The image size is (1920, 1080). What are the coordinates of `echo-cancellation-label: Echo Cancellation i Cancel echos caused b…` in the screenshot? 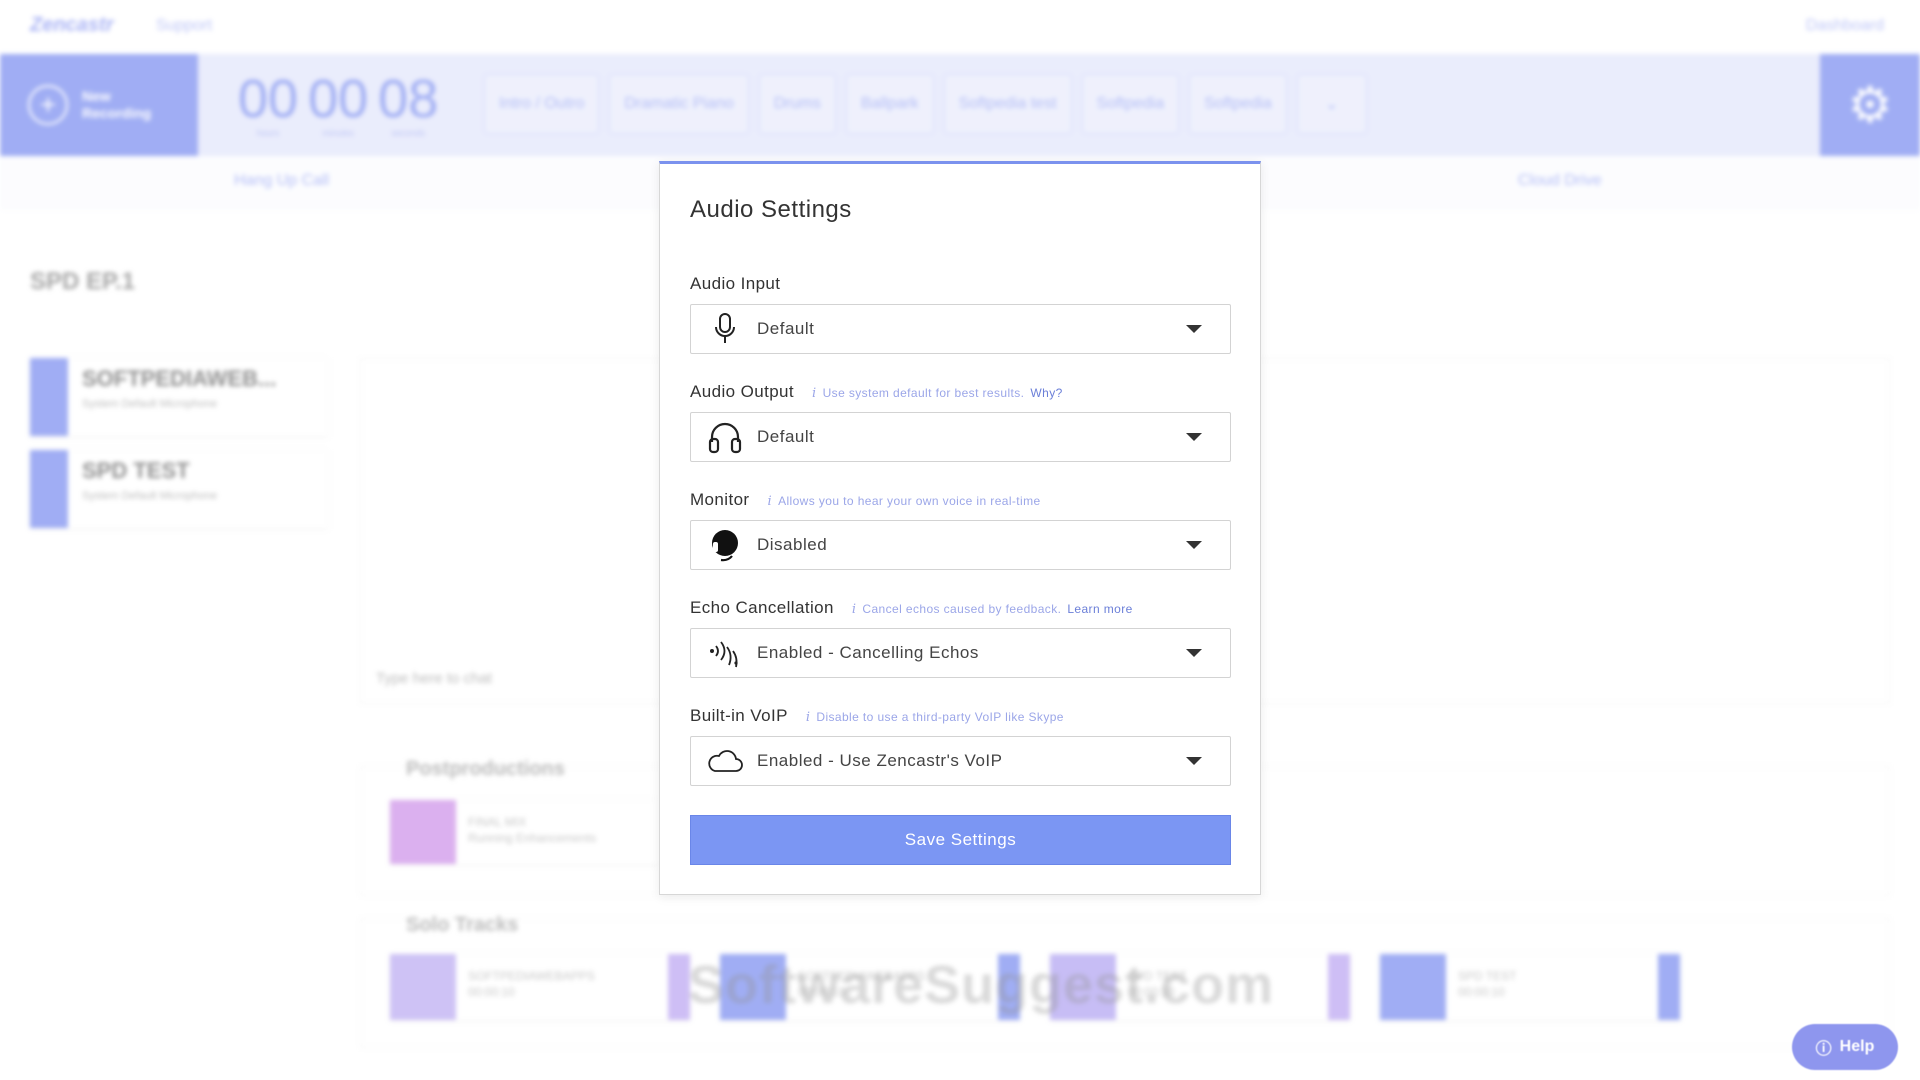 It's located at (911, 608).